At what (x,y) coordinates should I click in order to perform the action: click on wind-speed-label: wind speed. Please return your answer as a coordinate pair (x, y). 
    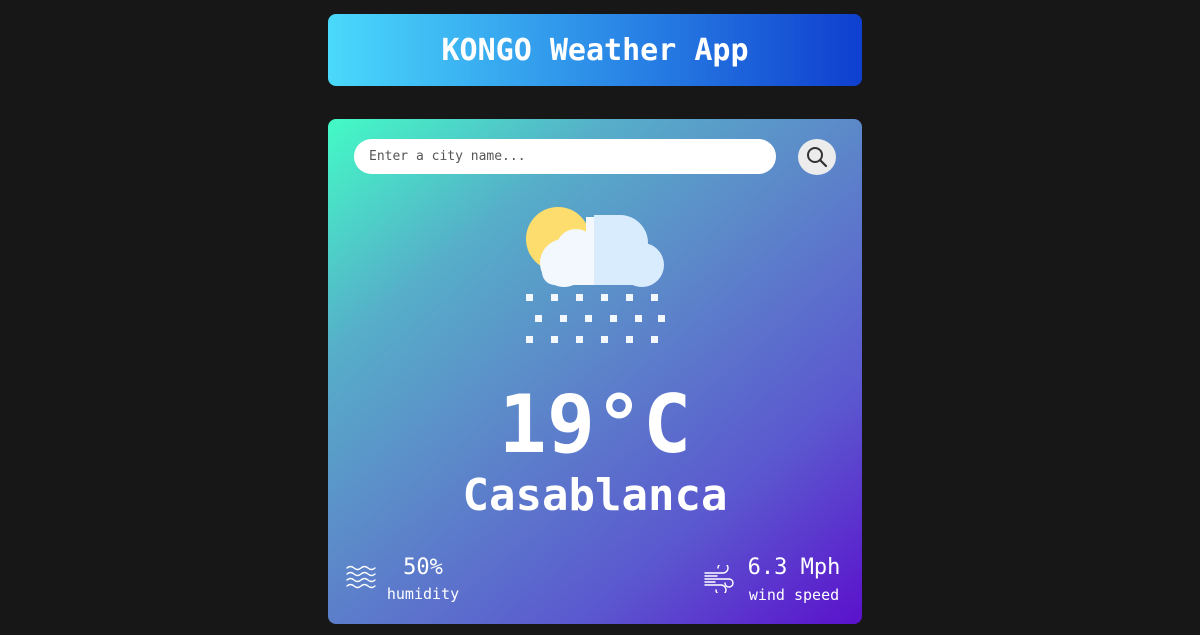
    Looking at the image, I should click on (794, 595).